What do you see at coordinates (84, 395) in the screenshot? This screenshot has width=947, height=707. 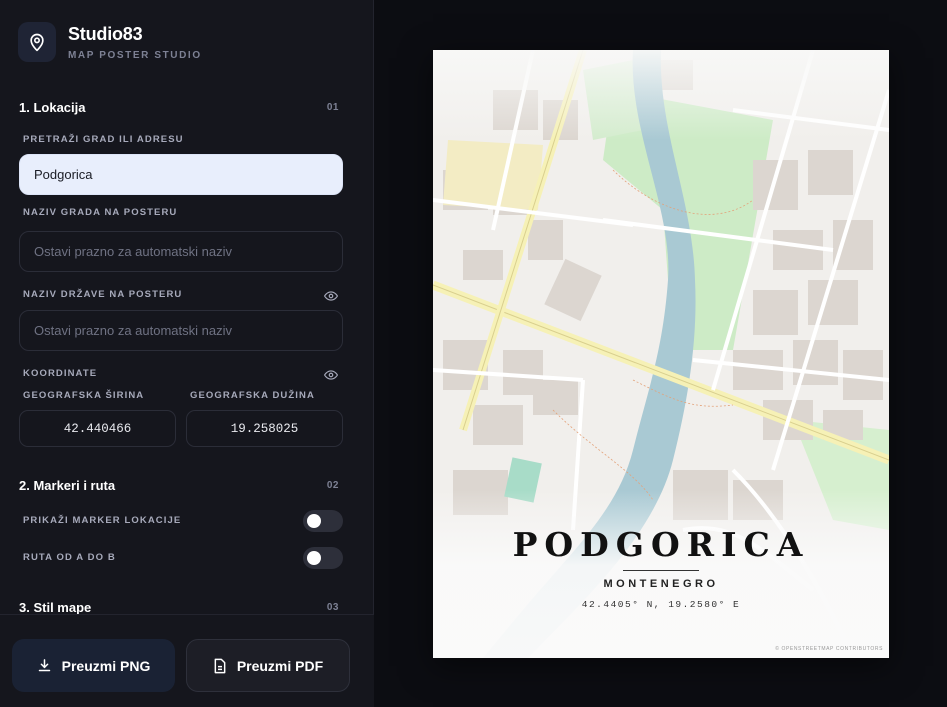 I see `latitude-label: GEOGRAFSKA ŠIRINA` at bounding box center [84, 395].